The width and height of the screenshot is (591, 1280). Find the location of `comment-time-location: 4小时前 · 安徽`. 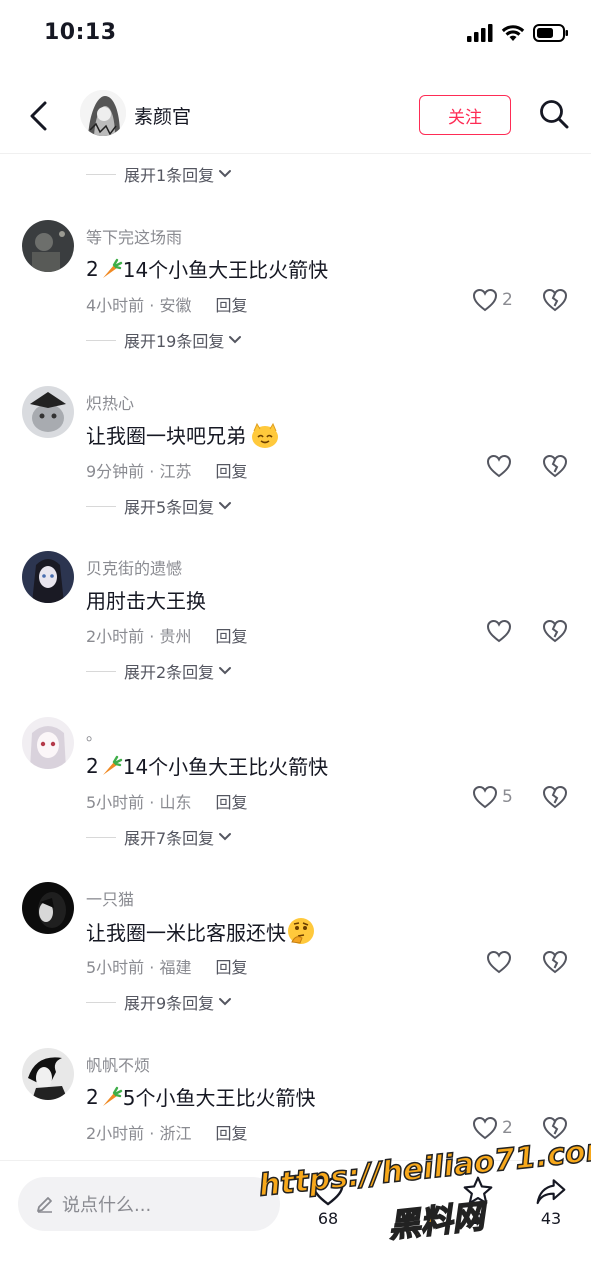

comment-time-location: 4小时前 · 安徽 is located at coordinates (139, 305).